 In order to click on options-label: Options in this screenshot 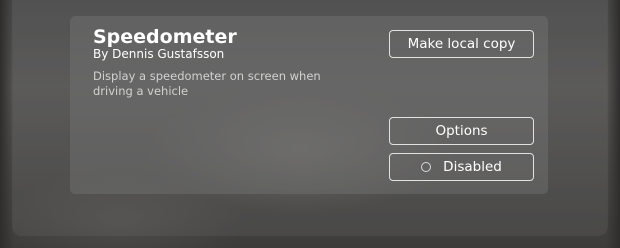, I will do `click(461, 131)`.